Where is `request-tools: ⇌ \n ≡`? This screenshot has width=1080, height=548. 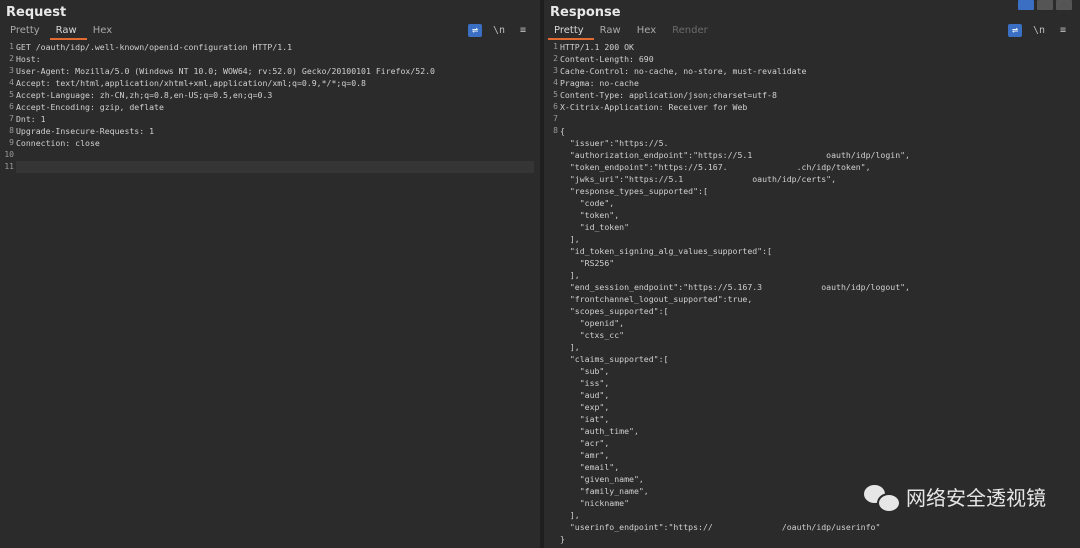
request-tools: ⇌ \n ≡ is located at coordinates (499, 30).